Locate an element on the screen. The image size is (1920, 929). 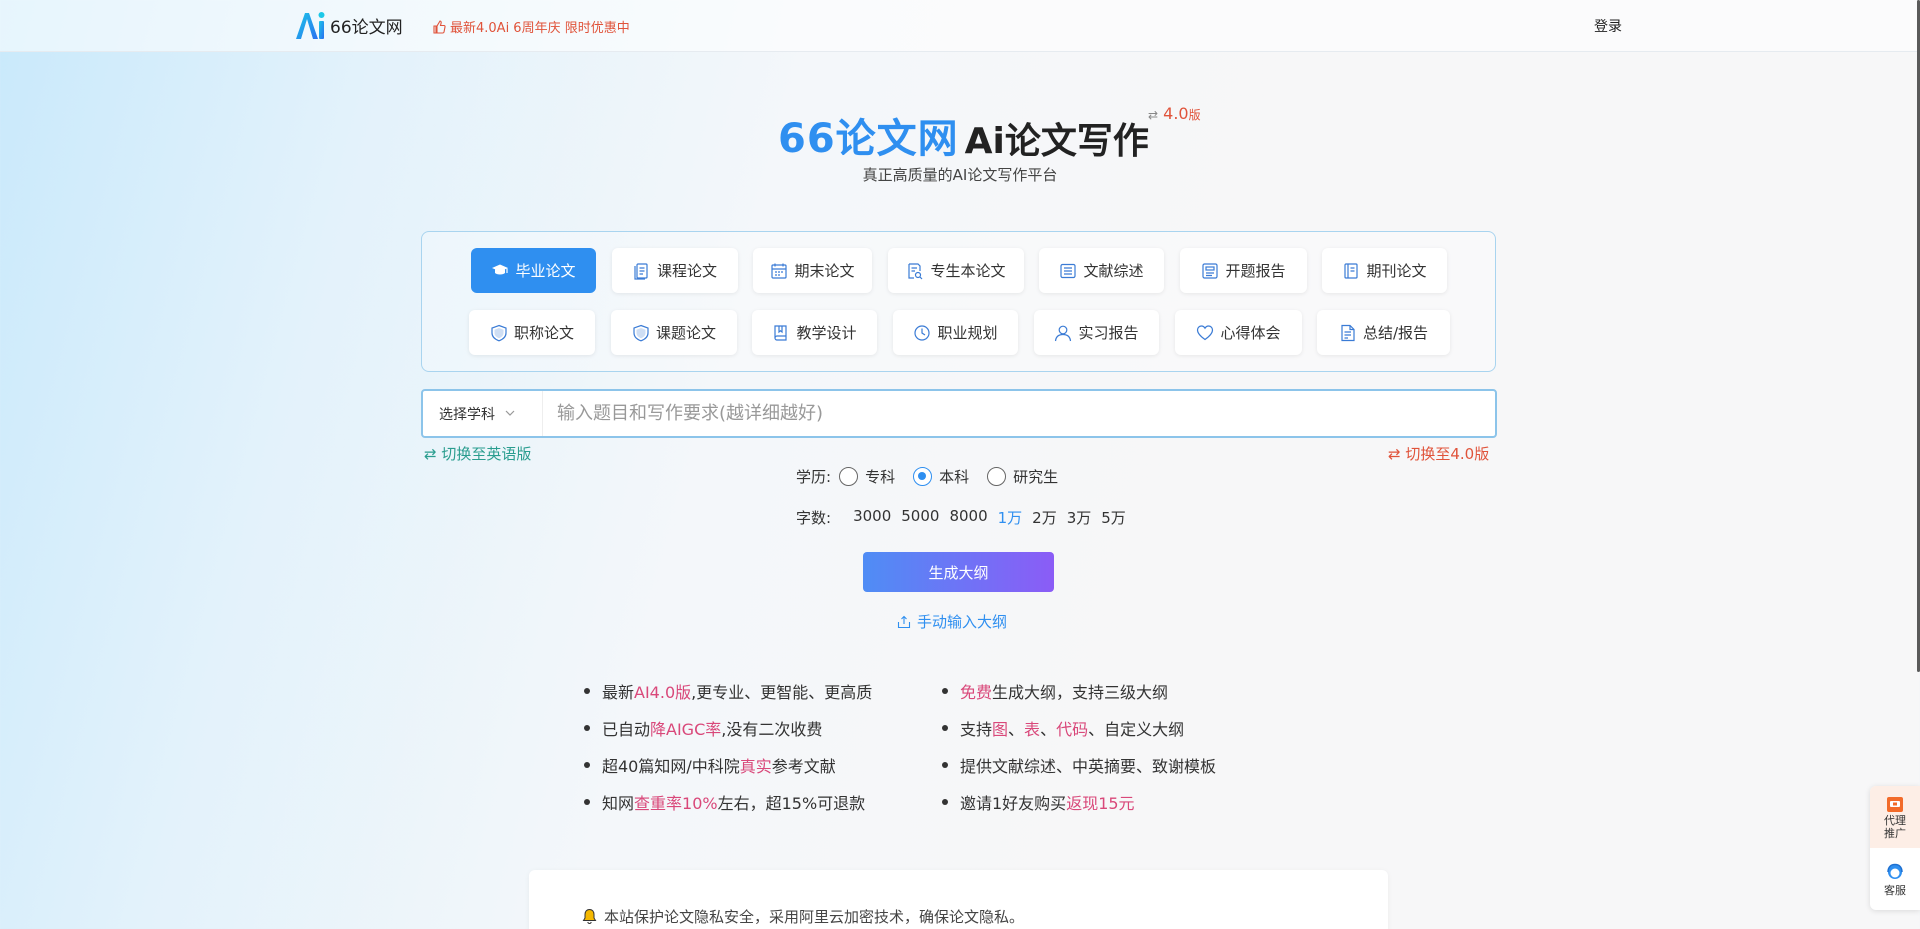
paper-type-chip: 期末论文 is located at coordinates (812, 270).